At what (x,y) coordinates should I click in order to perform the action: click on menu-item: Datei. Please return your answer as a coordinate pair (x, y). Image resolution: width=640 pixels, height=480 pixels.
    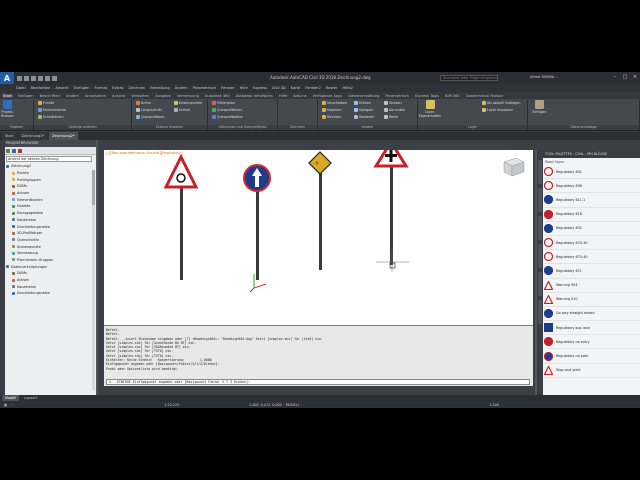
    Looking at the image, I should click on (21, 88).